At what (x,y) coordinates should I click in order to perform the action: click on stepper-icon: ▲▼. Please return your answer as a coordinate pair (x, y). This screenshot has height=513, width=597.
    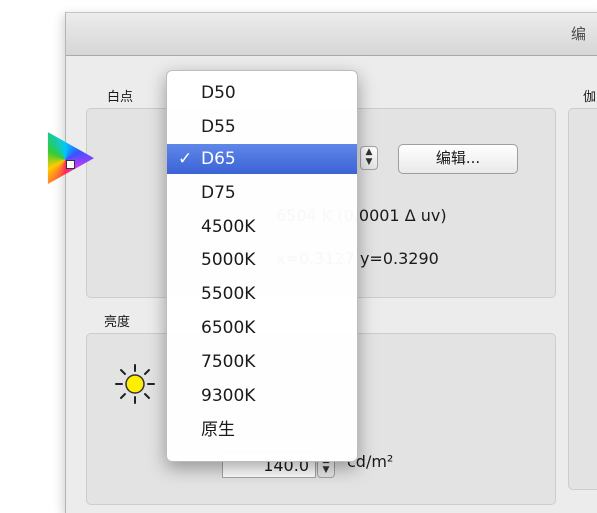
    Looking at the image, I should click on (369, 157).